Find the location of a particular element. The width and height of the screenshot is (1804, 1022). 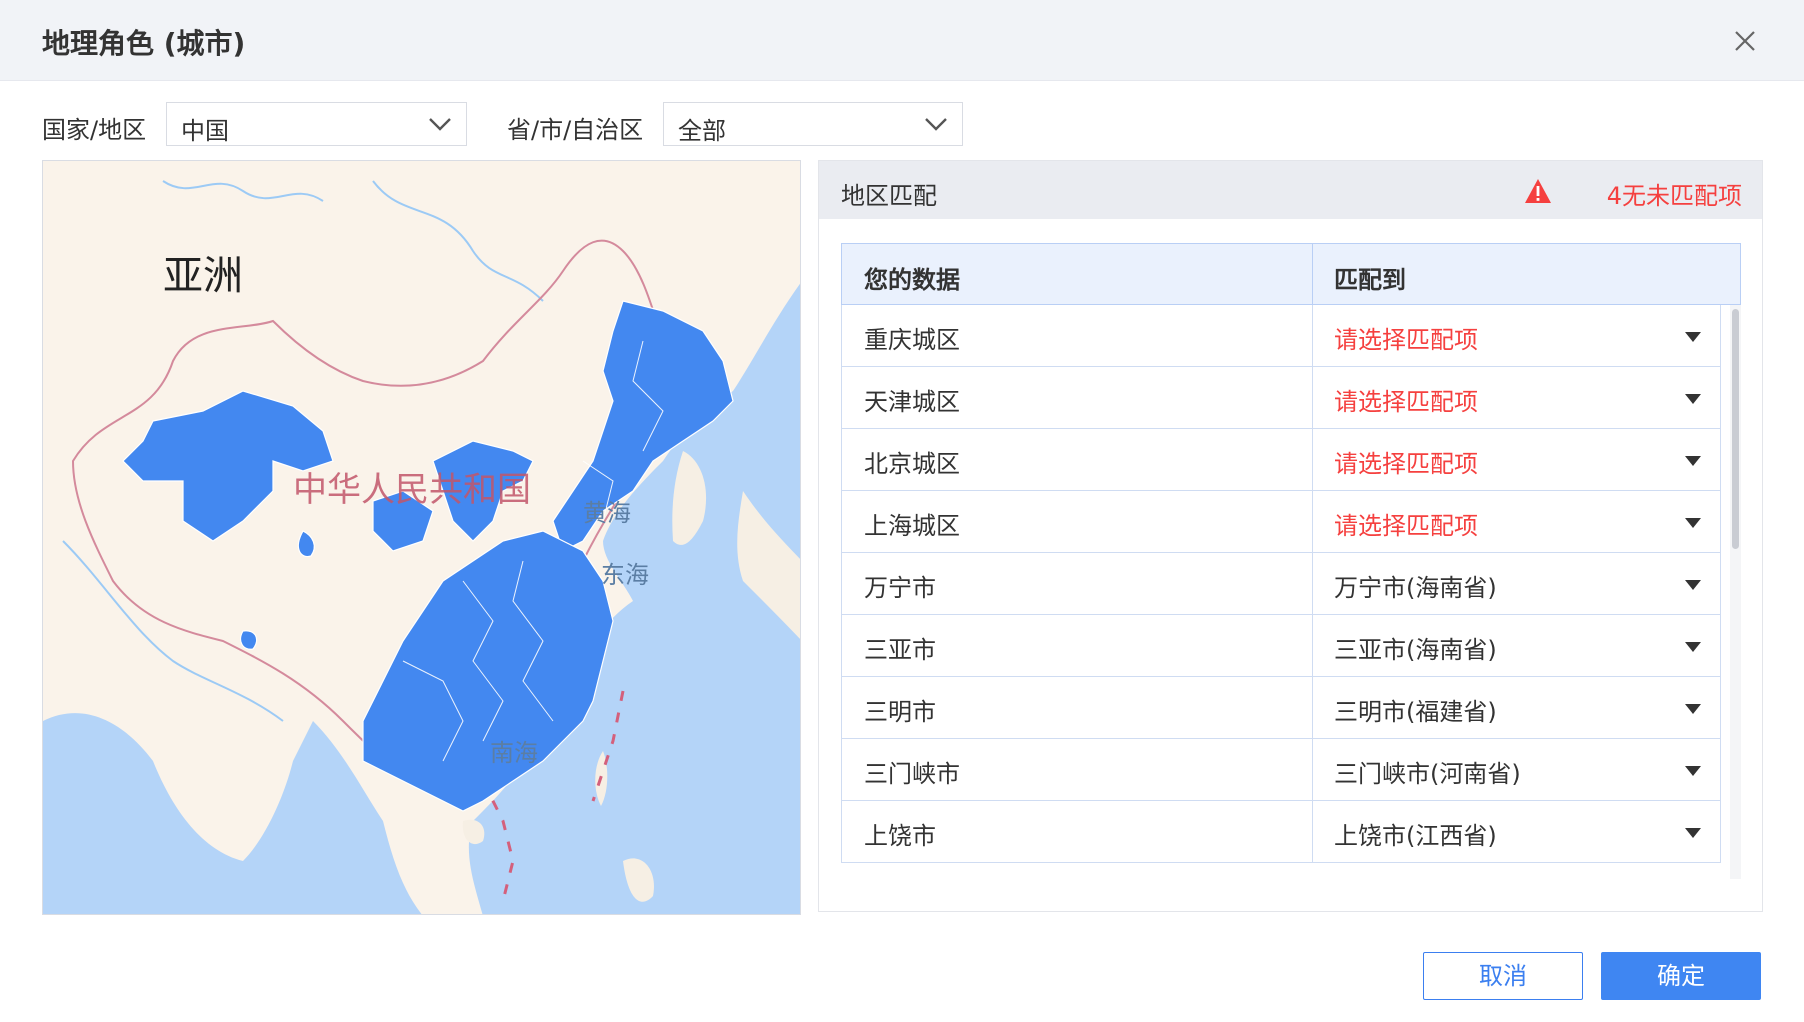

table-row: 三门峡市 三门峡市(河南省) is located at coordinates (1281, 770).